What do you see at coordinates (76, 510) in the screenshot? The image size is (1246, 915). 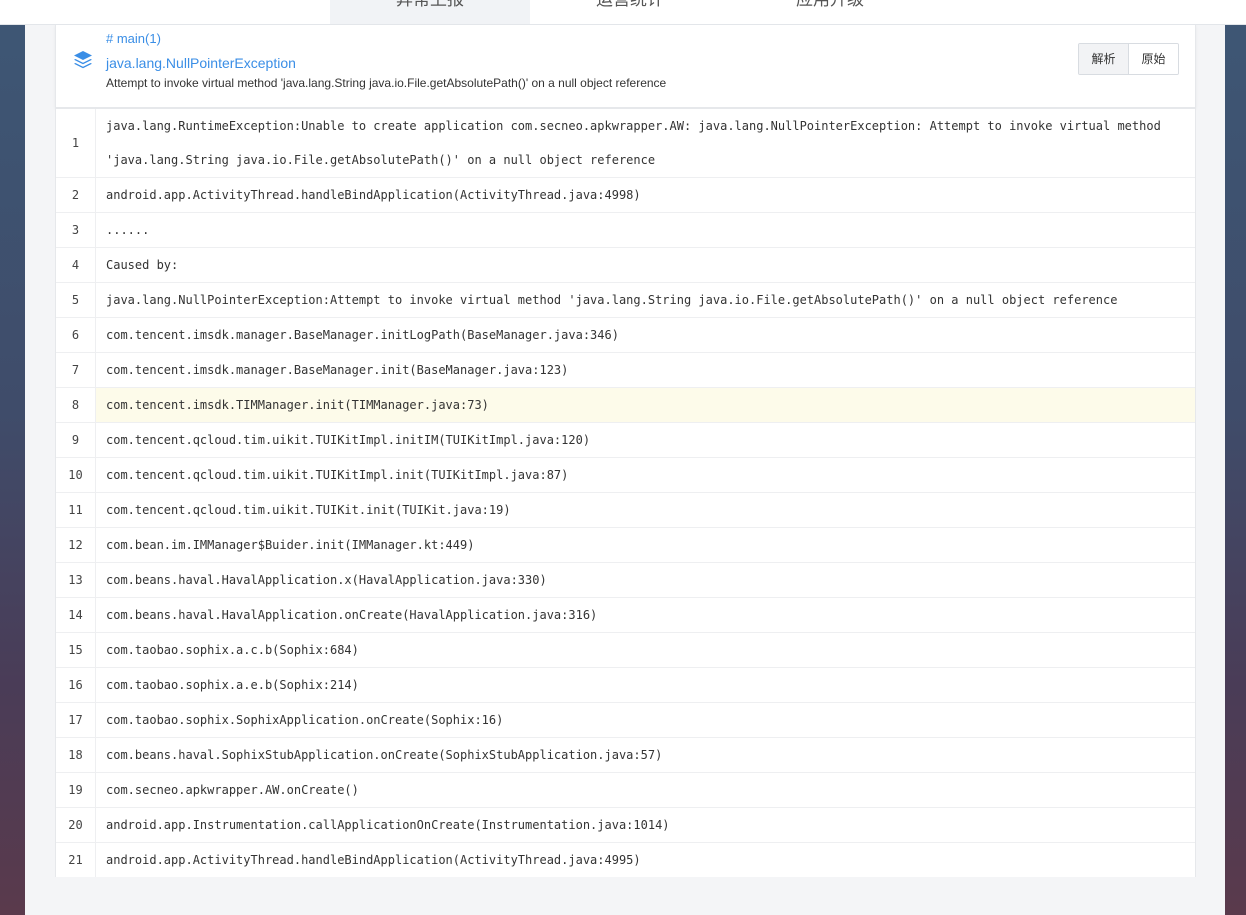 I see `line-number: 11` at bounding box center [76, 510].